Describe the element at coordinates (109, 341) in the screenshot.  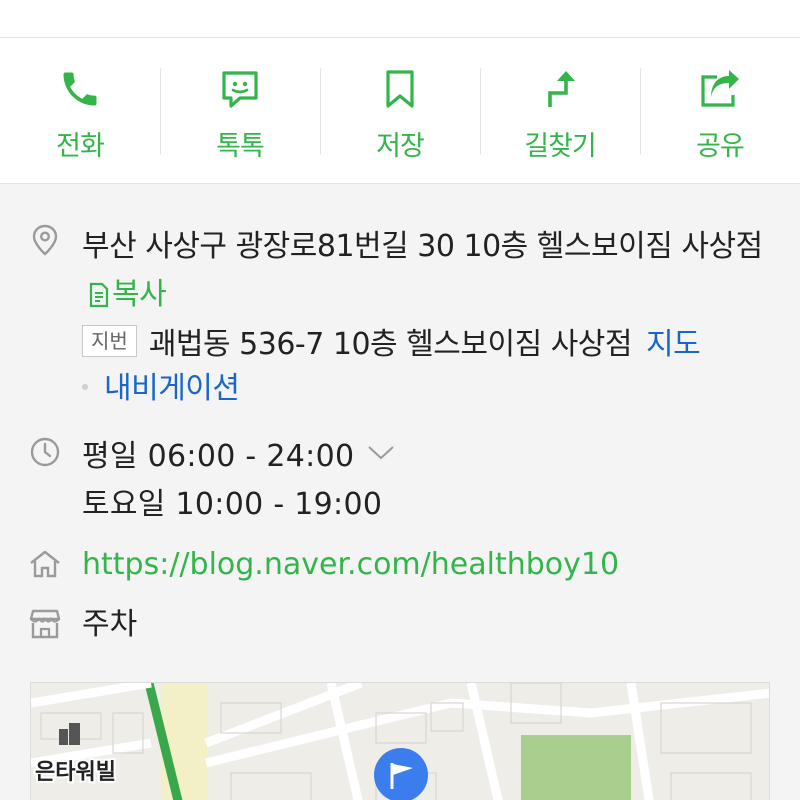
I see `jibun-tag: 지번` at that location.